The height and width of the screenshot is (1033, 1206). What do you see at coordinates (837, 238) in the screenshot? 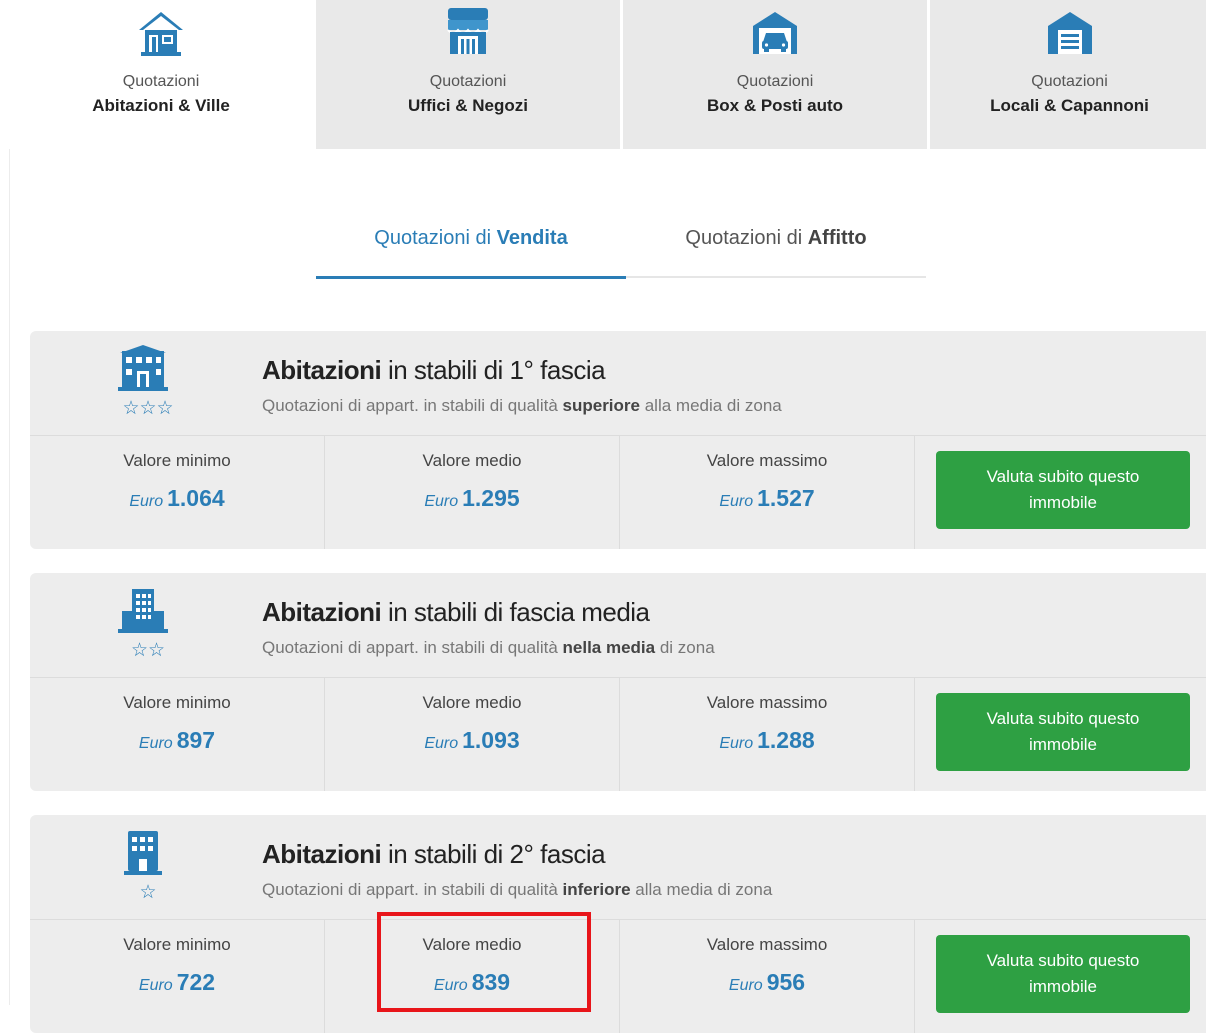
I see `tab-bold: Affitto` at bounding box center [837, 238].